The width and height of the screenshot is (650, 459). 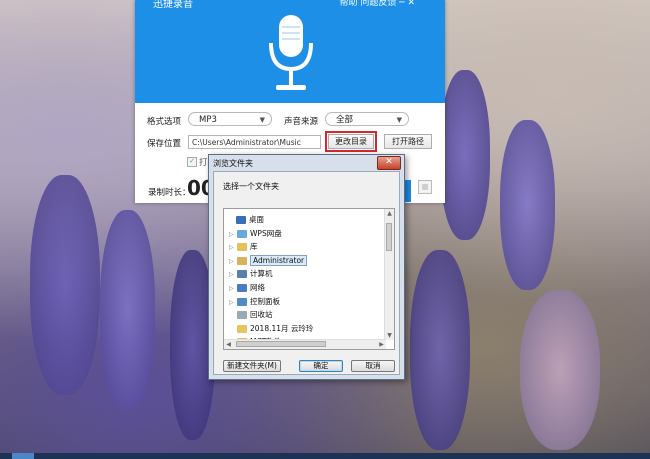 What do you see at coordinates (389, 335) in the screenshot?
I see `scroll-down-icon: ▼` at bounding box center [389, 335].